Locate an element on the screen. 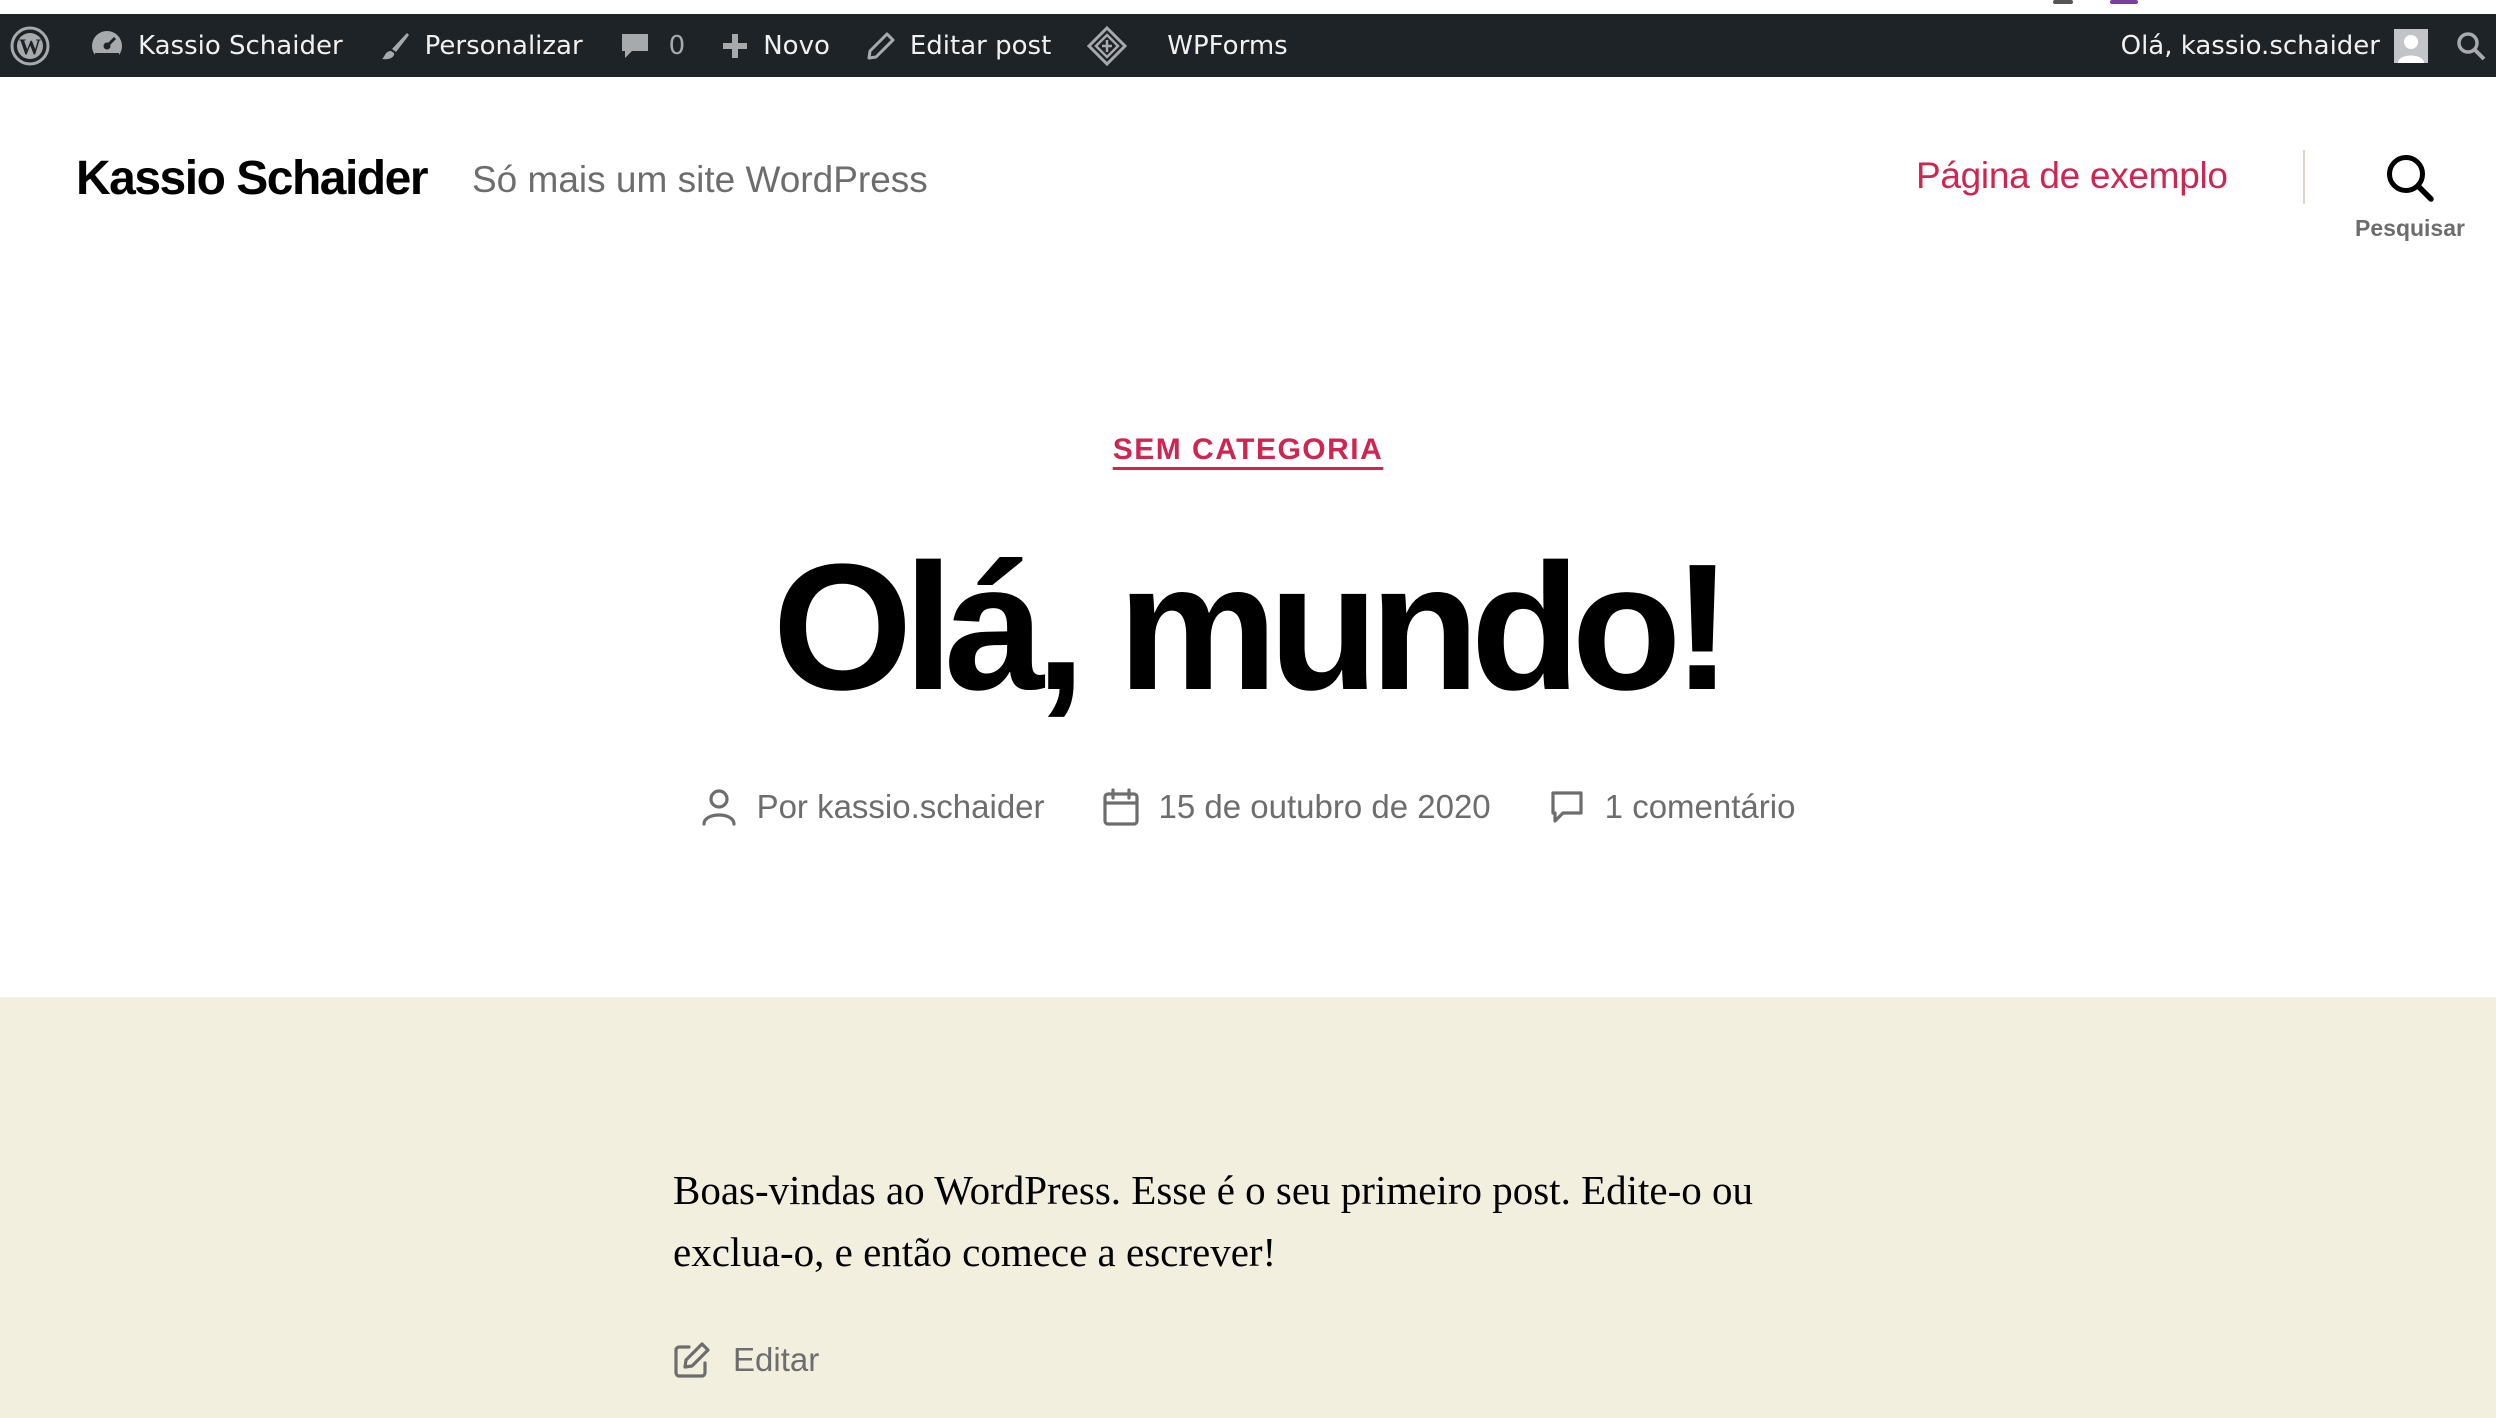 This screenshot has height=1418, width=2496. new-label: Novo is located at coordinates (796, 45).